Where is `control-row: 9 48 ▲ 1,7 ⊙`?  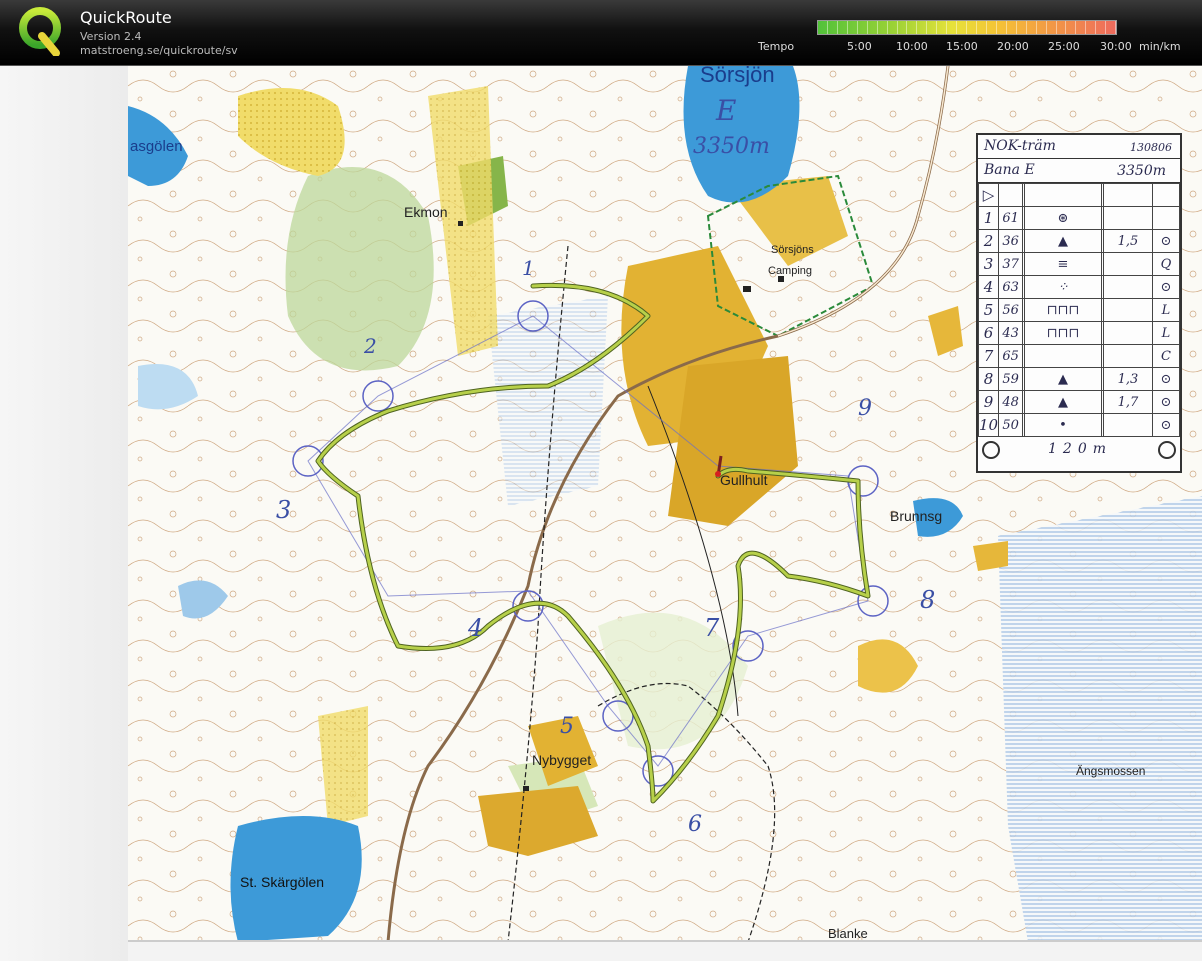 control-row: 9 48 ▲ 1,7 ⊙ is located at coordinates (1079, 402).